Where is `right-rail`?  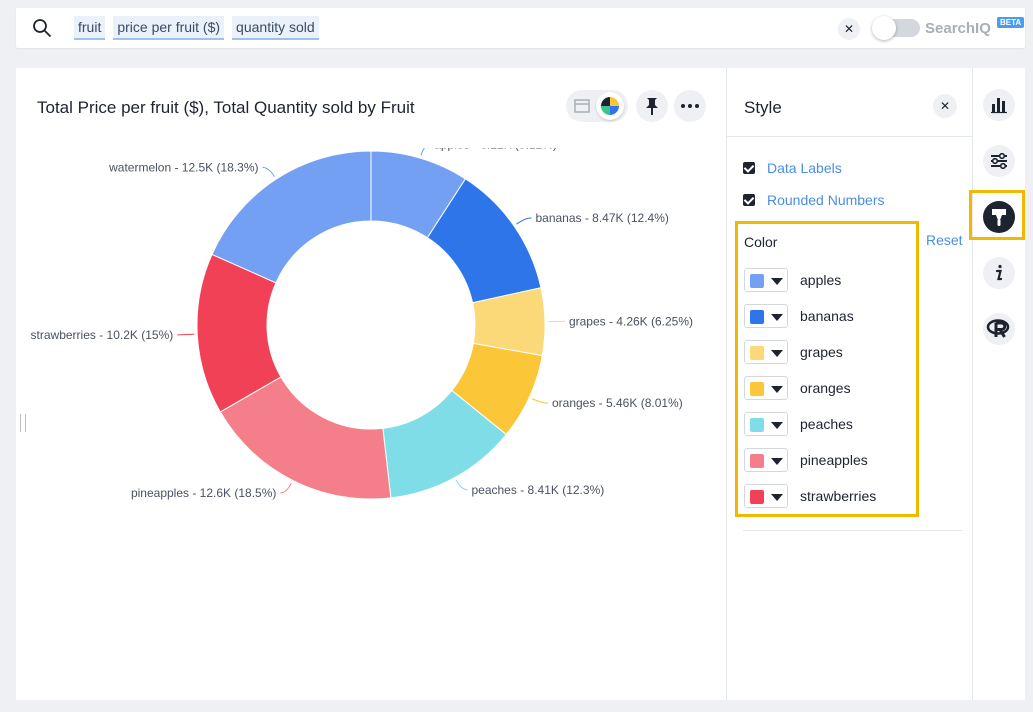
right-rail is located at coordinates (997, 384).